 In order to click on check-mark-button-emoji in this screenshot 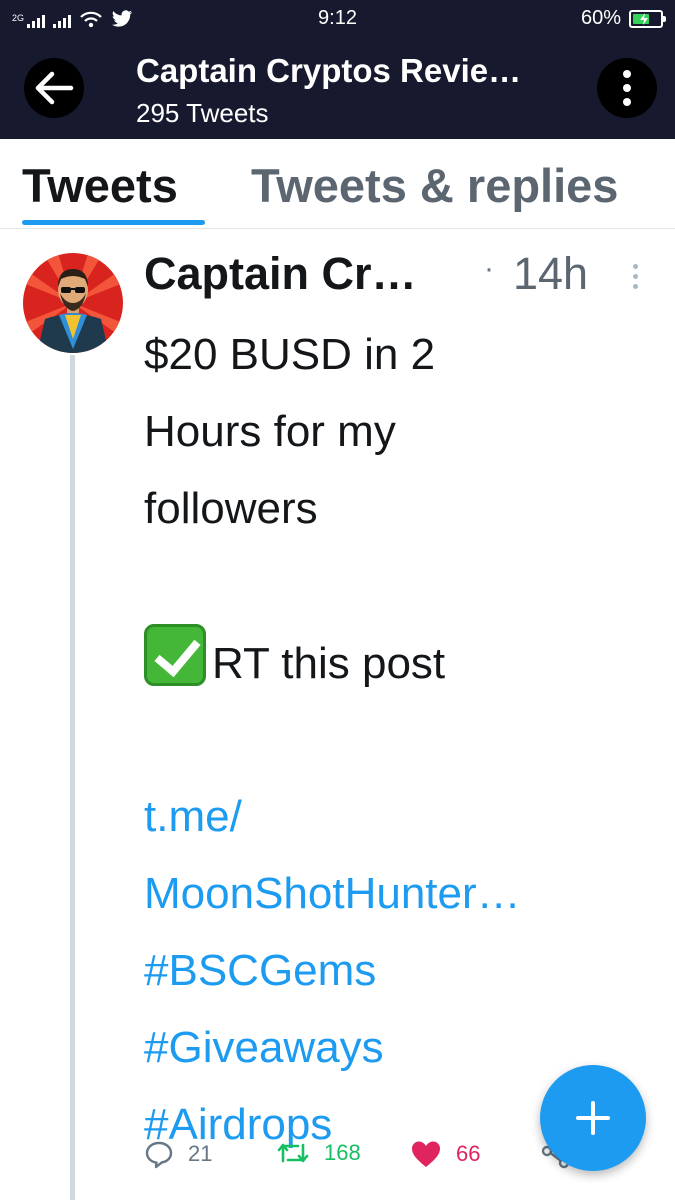, I will do `click(175, 655)`.